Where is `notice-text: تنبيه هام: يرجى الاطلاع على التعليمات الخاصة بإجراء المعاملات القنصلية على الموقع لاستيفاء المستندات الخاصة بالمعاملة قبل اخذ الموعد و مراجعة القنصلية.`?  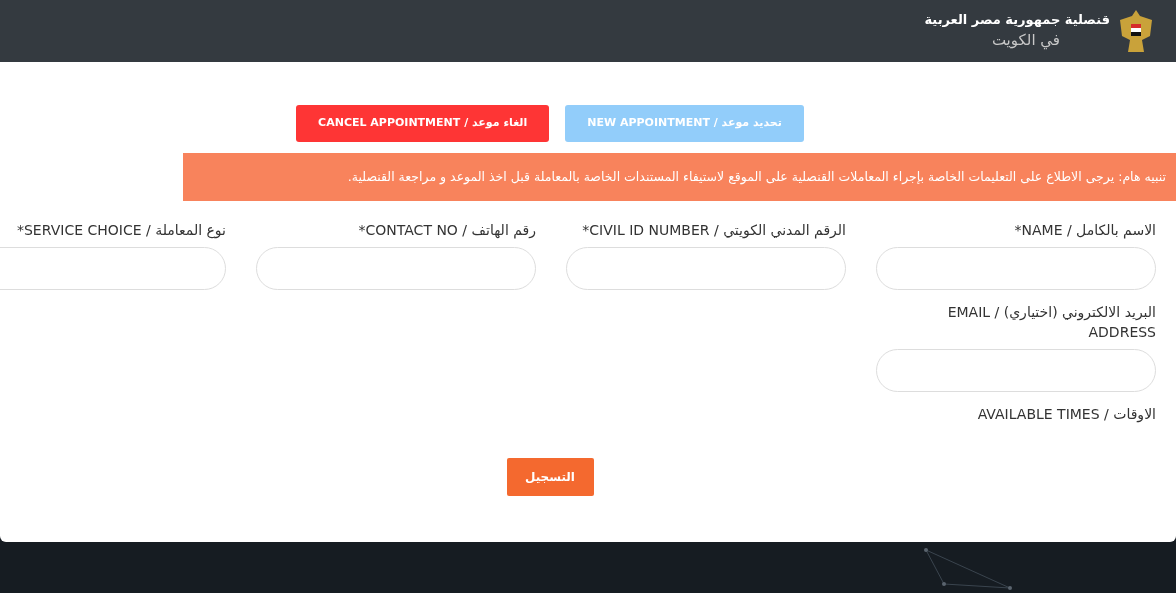
notice-text: تنبيه هام: يرجى الاطلاع على التعليمات الخاصة بإجراء المعاملات القنصلية على الموقع لاستيفاء المستندات الخاصة بالمعاملة قبل اخذ الموعد و مراجعة القنصلية. is located at coordinates (756, 177).